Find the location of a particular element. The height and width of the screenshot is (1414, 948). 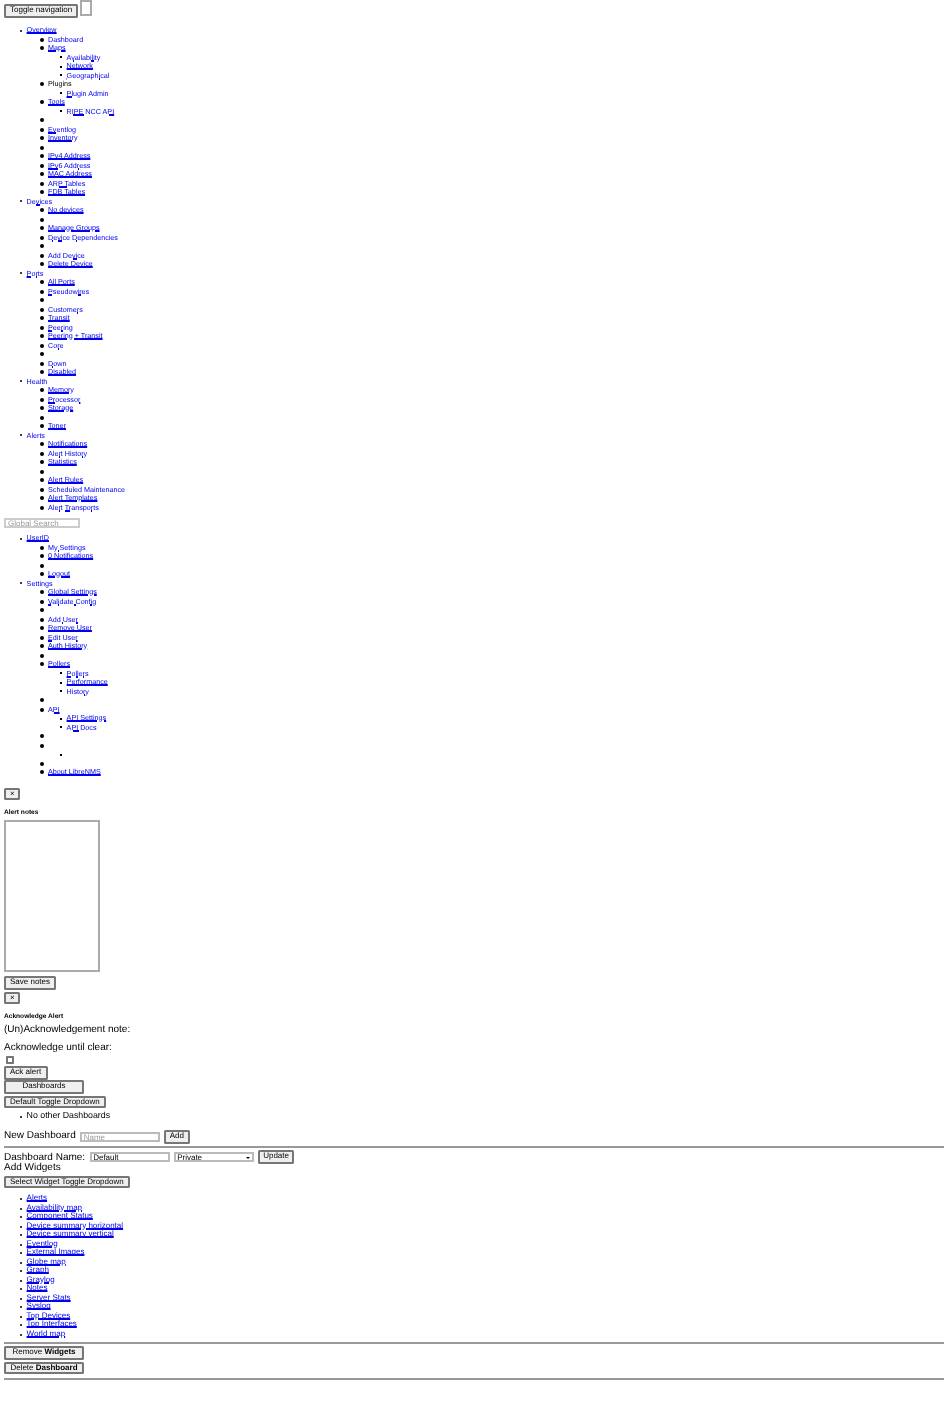

notes-field is located at coordinates (52, 896).